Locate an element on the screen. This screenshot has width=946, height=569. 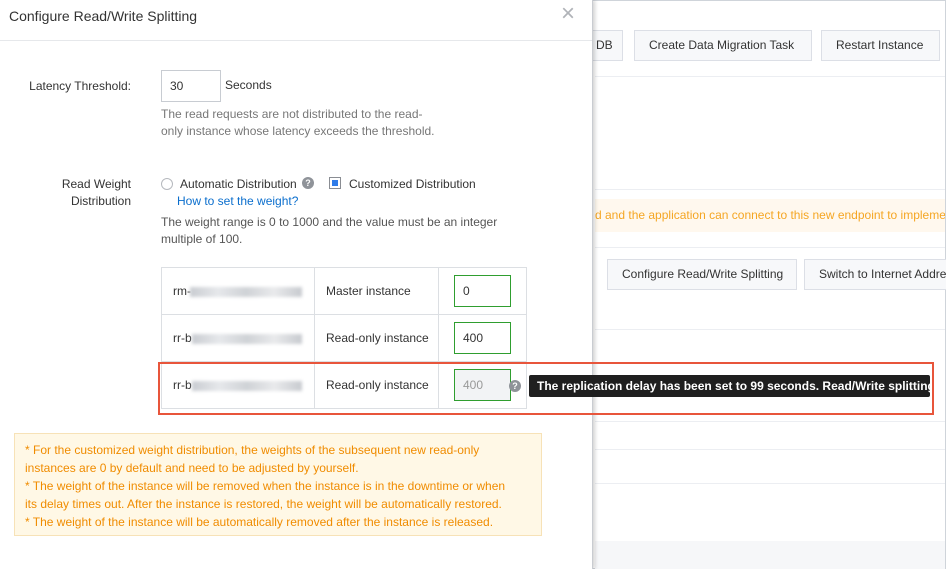
table-row: rm- Master instance 0 is located at coordinates (344, 291).